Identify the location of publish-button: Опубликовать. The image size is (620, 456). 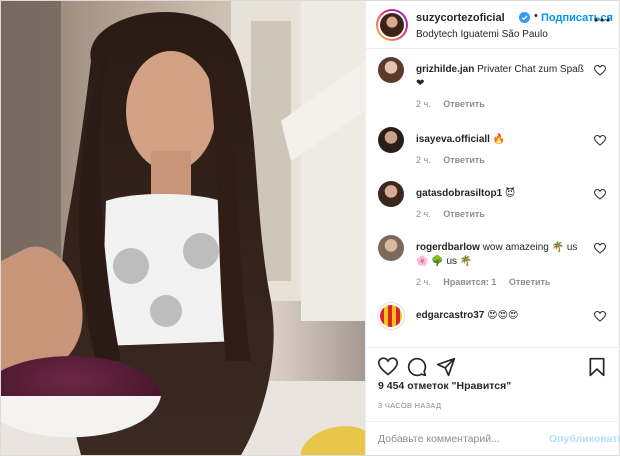
(584, 439).